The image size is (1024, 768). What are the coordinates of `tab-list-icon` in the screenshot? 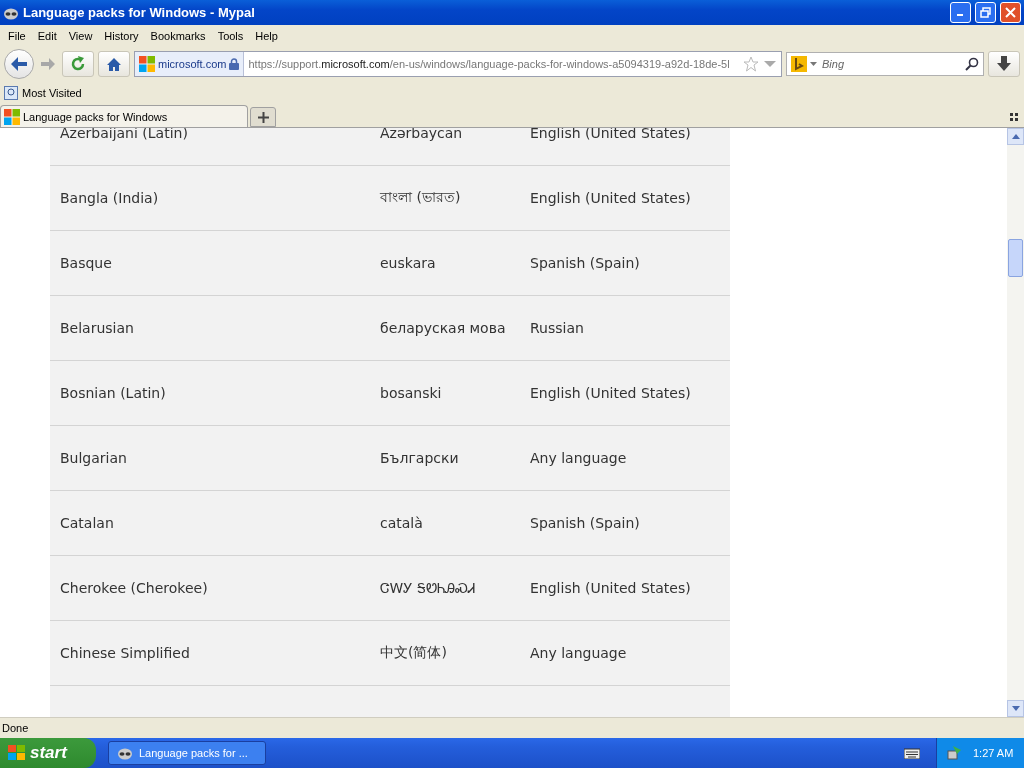 It's located at (1014, 117).